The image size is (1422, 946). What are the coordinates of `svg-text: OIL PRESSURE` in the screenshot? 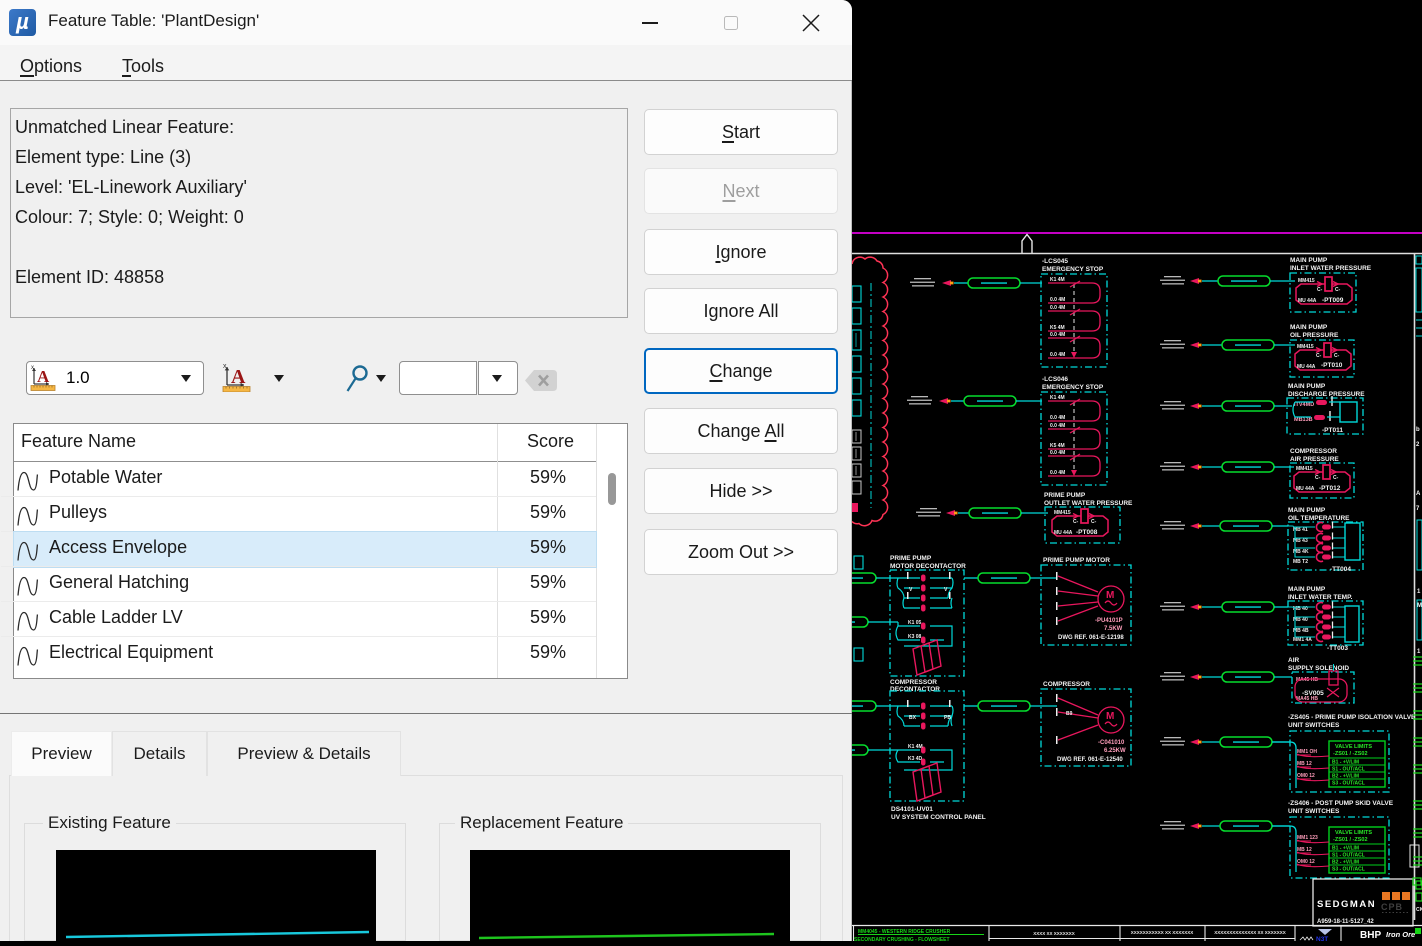 It's located at (1314, 335).